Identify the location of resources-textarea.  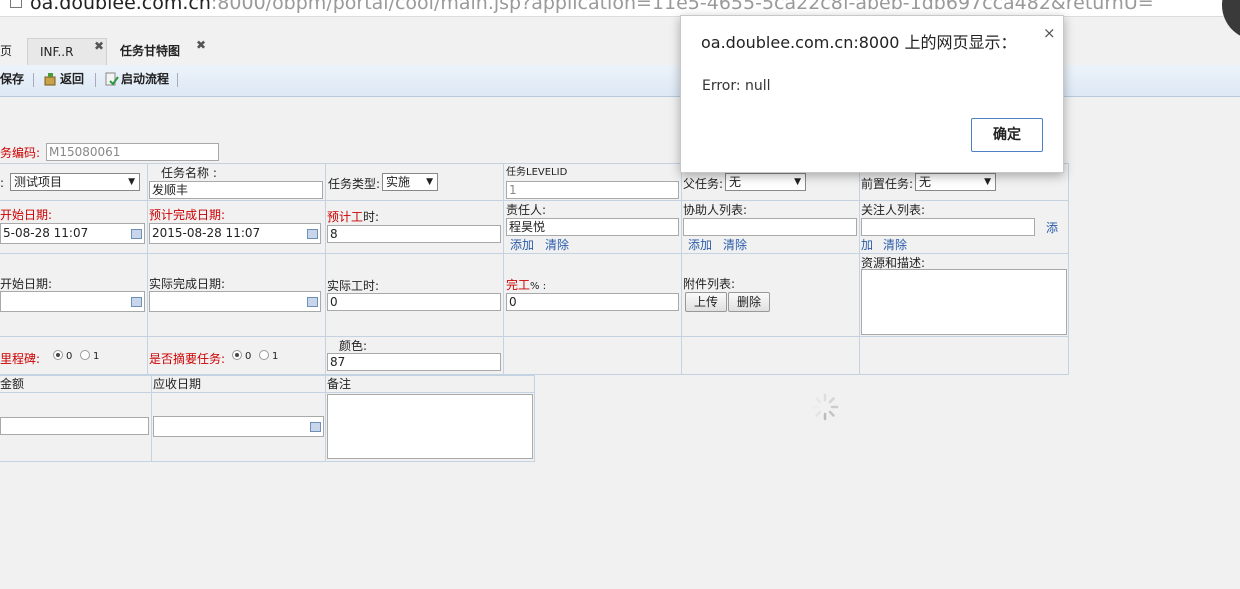
(964, 302).